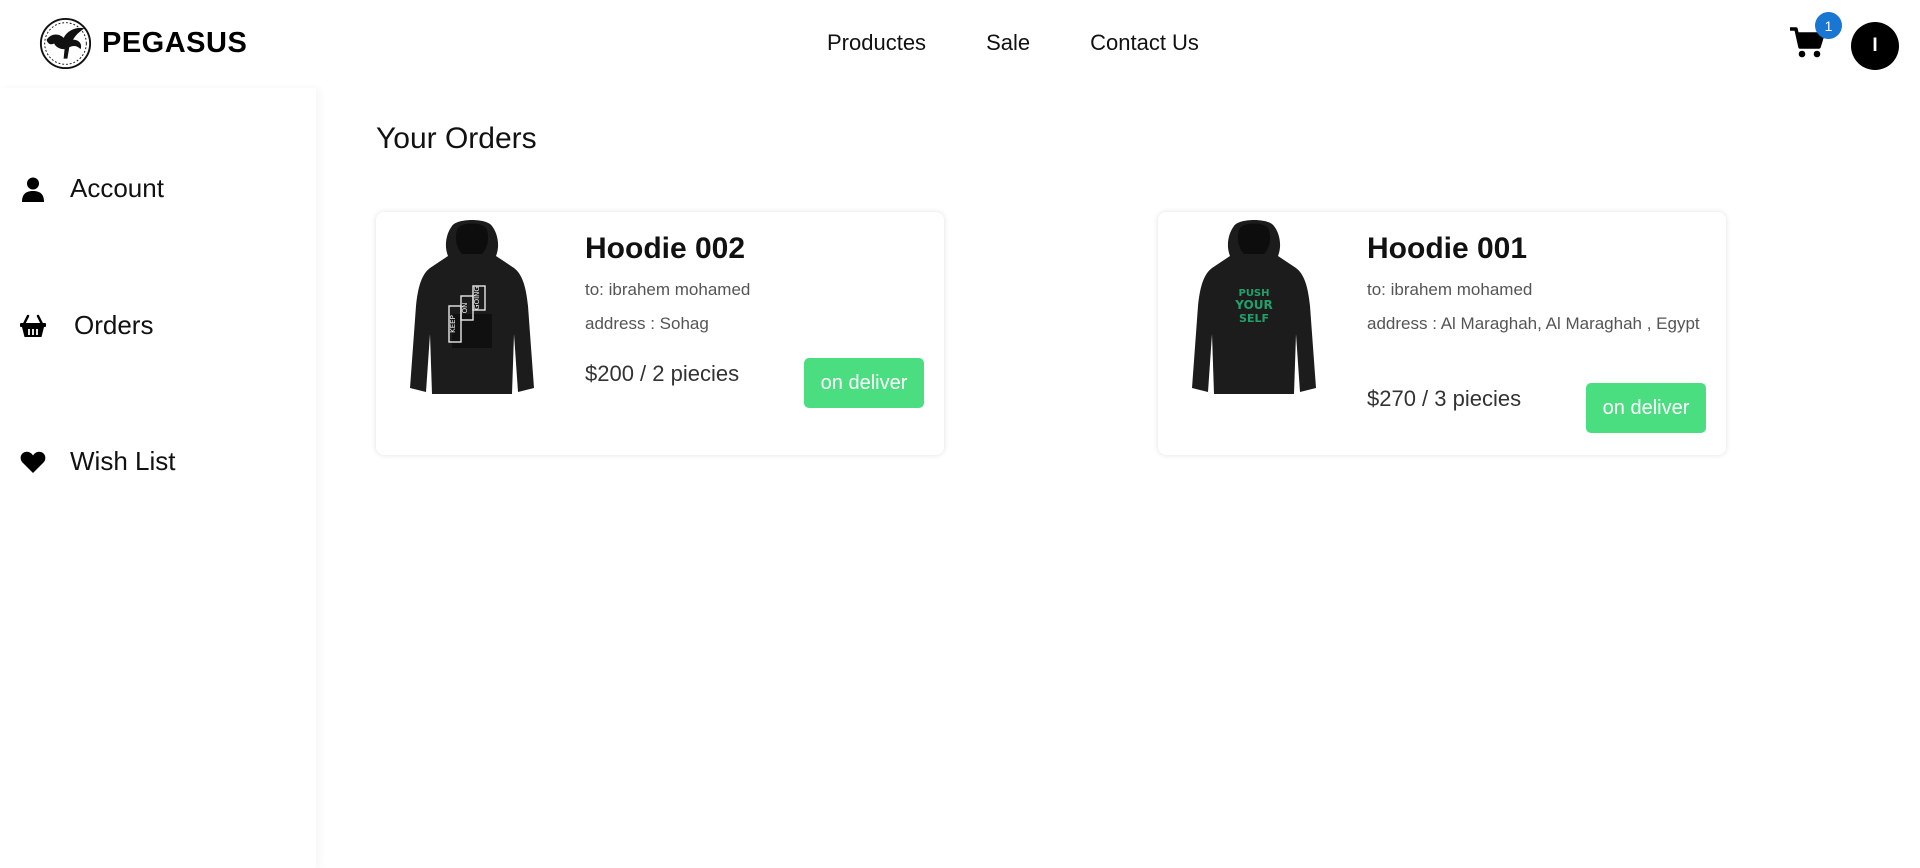 This screenshot has height=868, width=1920. I want to click on hoodie-image: KEEP ON GOING, so click(472, 307).